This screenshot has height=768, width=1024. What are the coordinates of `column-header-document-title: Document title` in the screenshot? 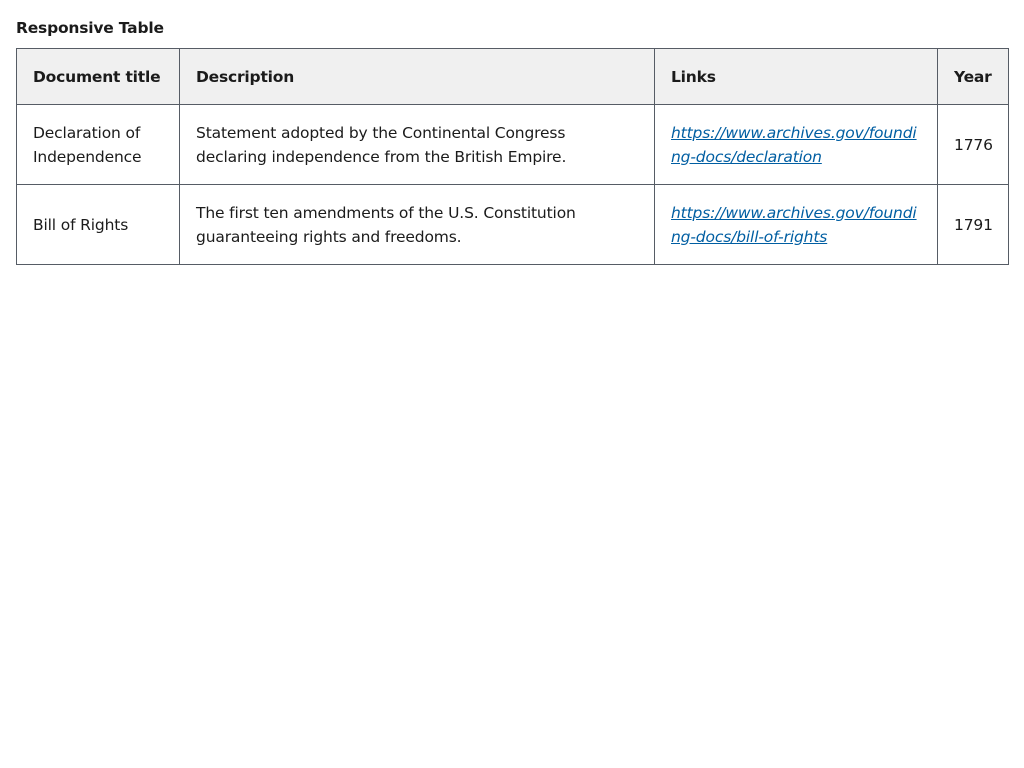 It's located at (98, 76).